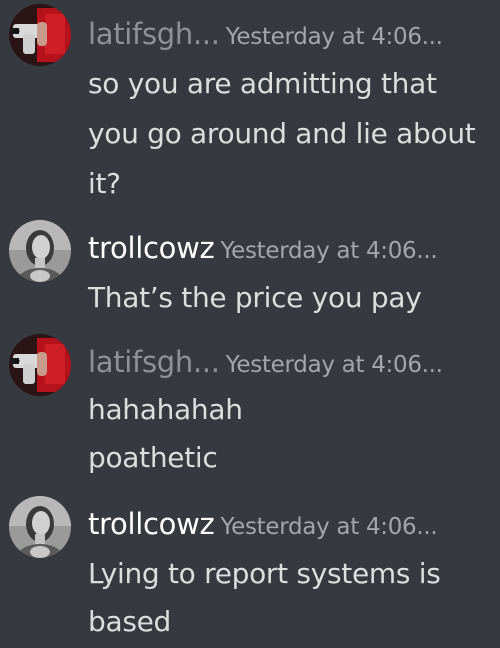 This screenshot has height=648, width=500. What do you see at coordinates (262, 83) in the screenshot?
I see `message-text: so you are admitting that` at bounding box center [262, 83].